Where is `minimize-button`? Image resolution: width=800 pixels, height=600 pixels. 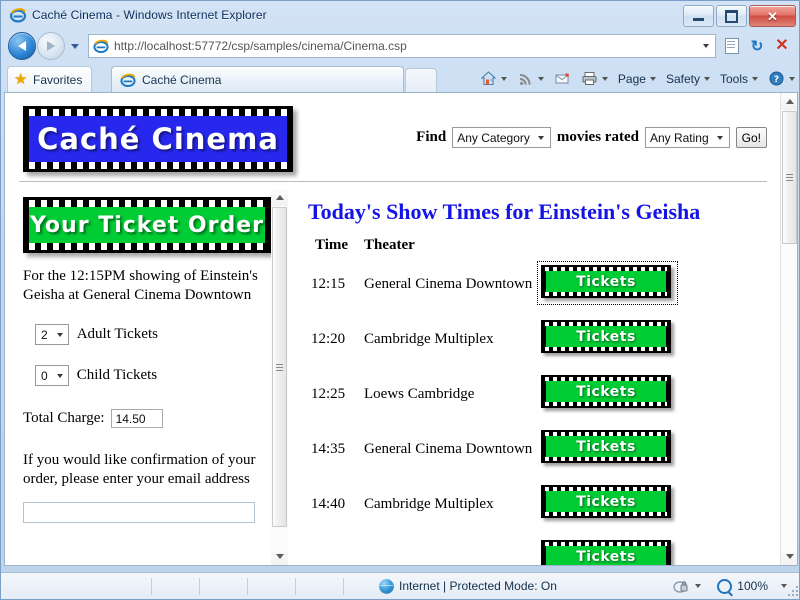
minimize-button is located at coordinates (698, 16).